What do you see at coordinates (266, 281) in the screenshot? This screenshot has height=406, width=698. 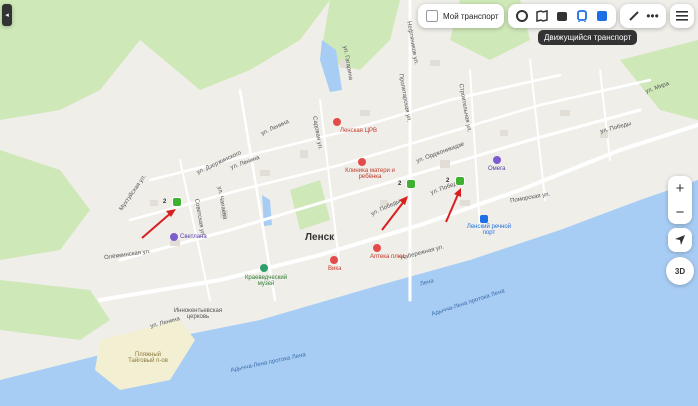 I see `poi-museum: Краеведческий музей` at bounding box center [266, 281].